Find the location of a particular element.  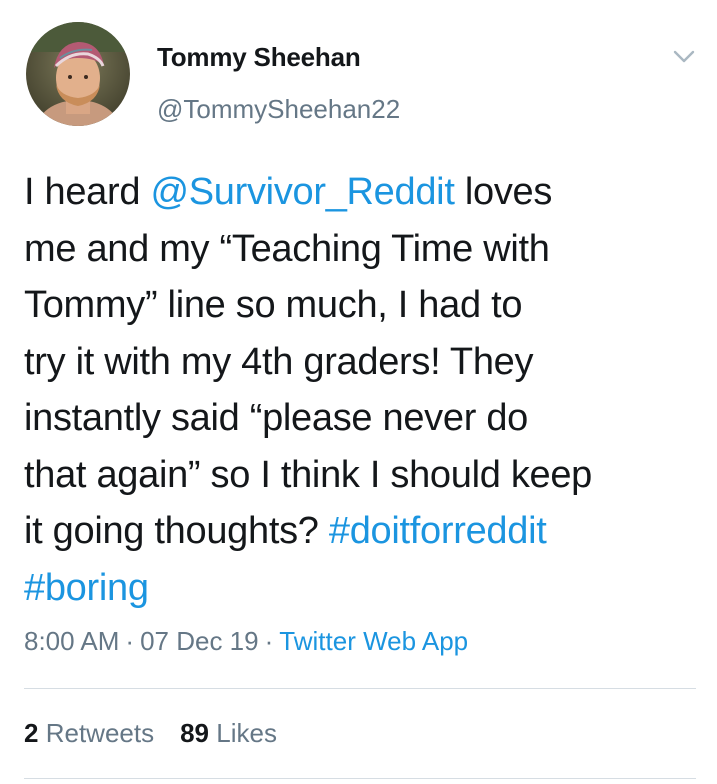

retweets-count: 2 is located at coordinates (31, 733).